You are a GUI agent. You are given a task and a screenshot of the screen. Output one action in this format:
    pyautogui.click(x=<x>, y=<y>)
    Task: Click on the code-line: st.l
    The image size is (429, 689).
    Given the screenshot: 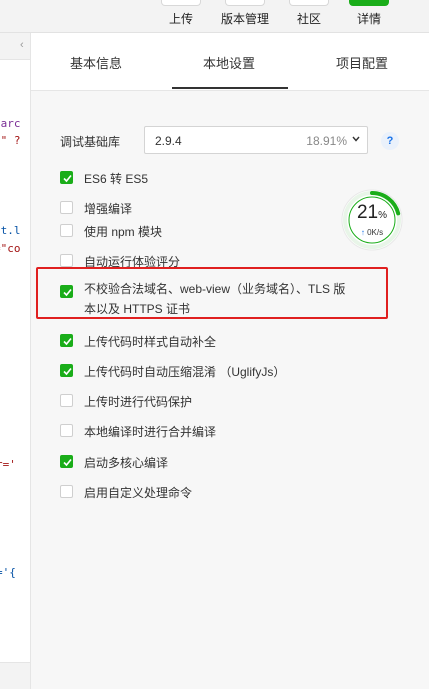 What is the action you would take?
    pyautogui.click(x=10, y=230)
    